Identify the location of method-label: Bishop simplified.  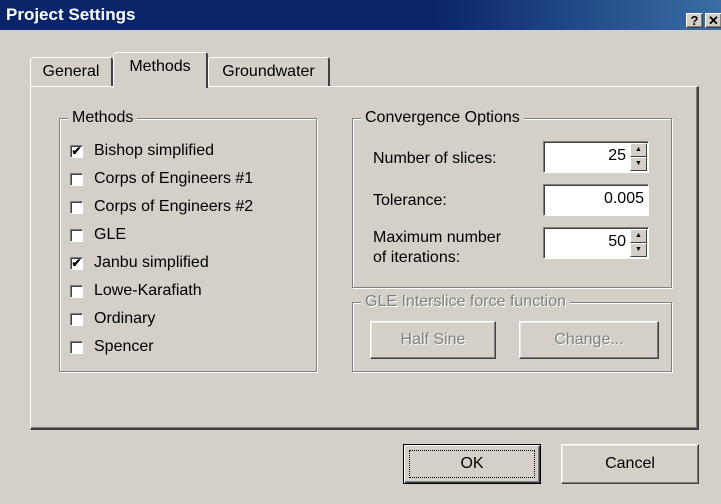
(154, 150).